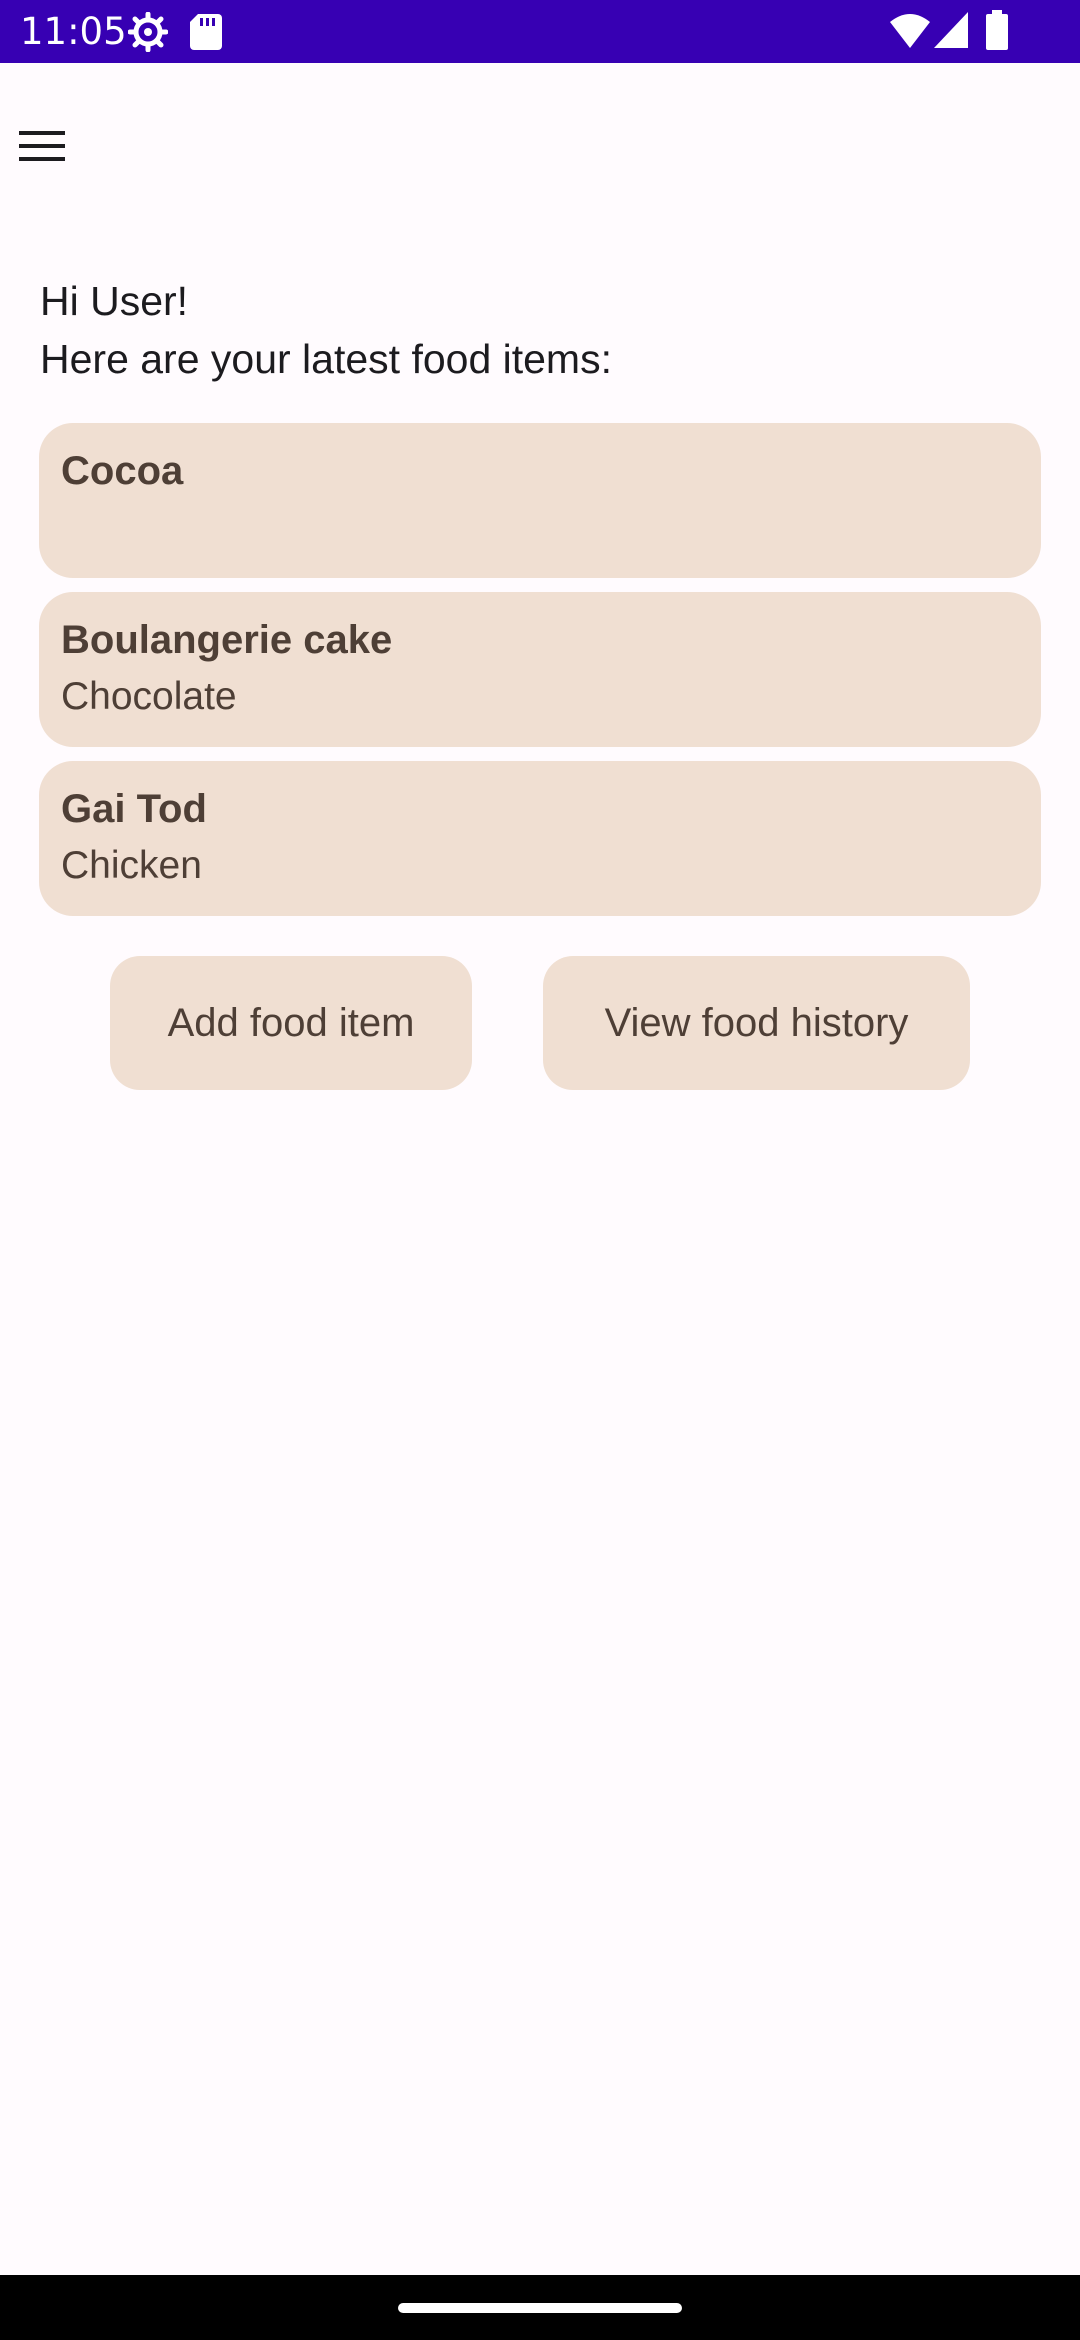 The image size is (1080, 2340). I want to click on menu-button, so click(42, 148).